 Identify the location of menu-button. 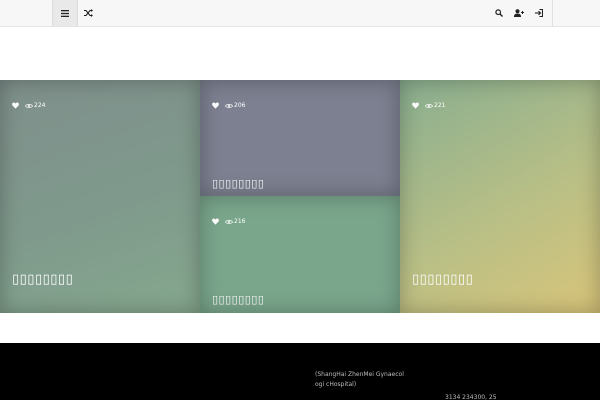
(65, 13).